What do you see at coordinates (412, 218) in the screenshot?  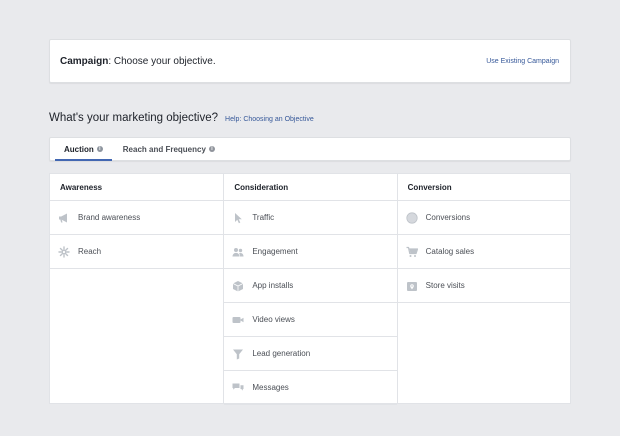 I see `globe-icon` at bounding box center [412, 218].